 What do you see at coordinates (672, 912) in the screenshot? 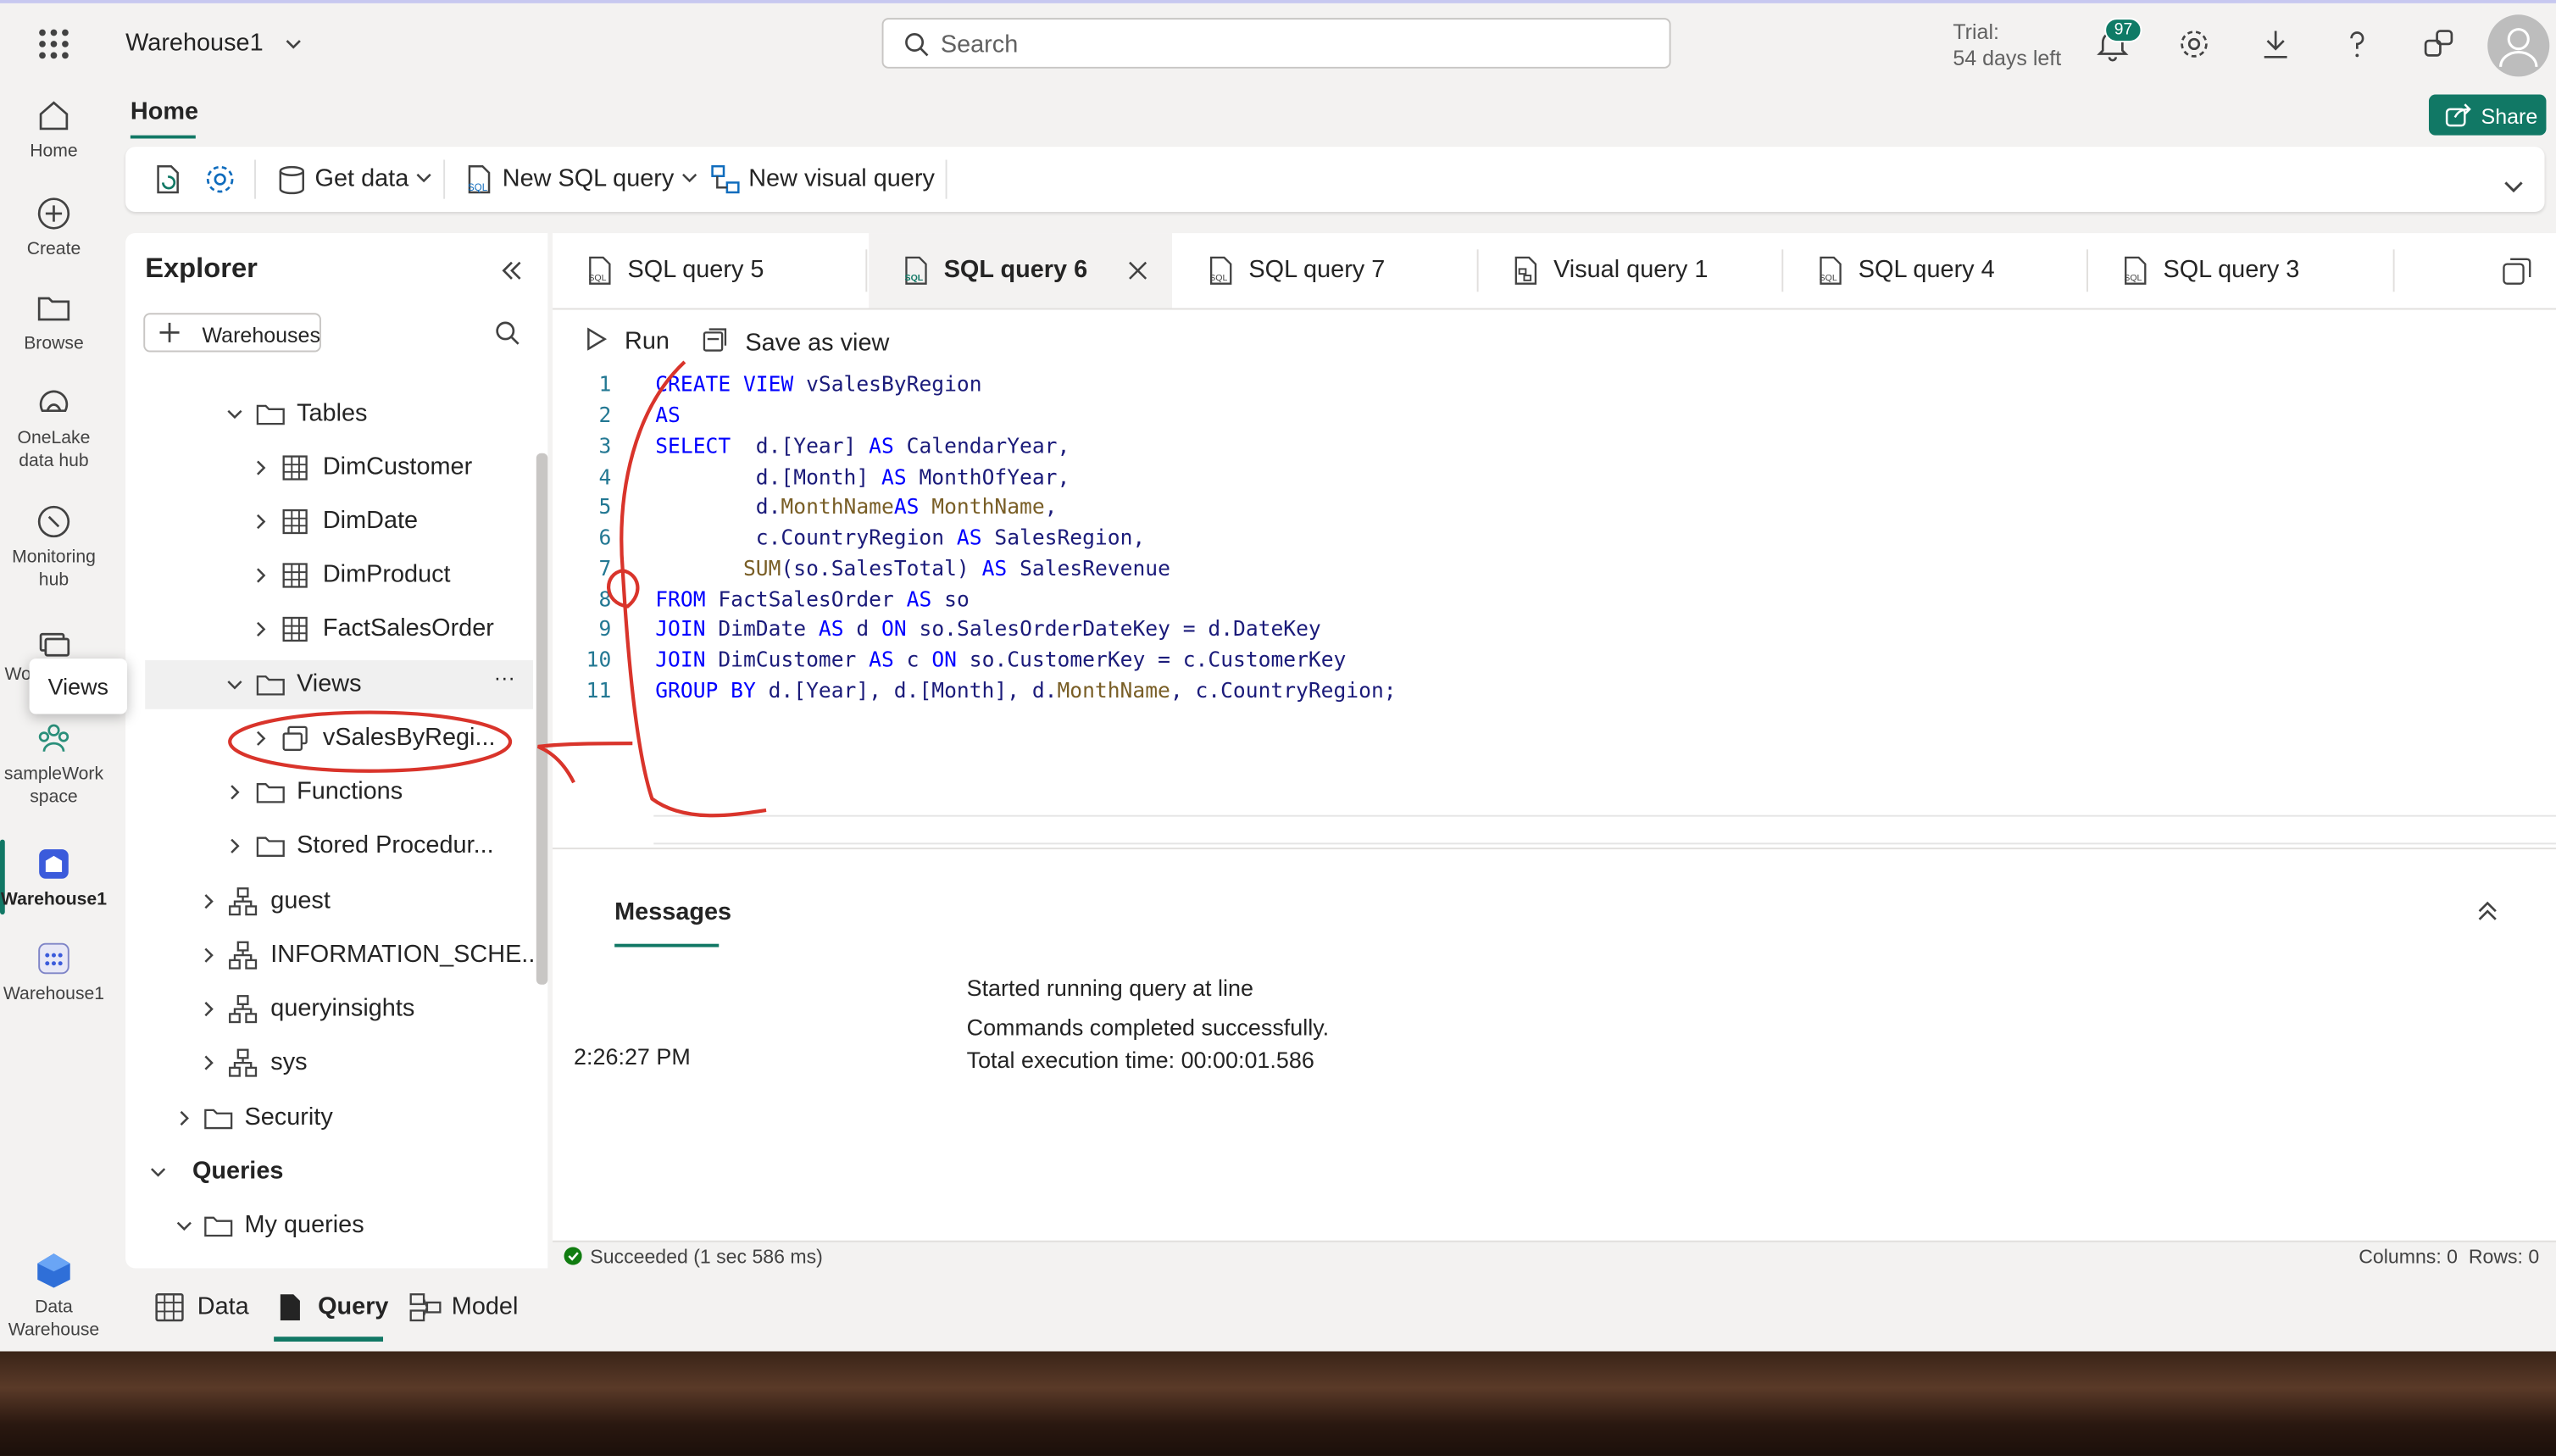
I see `tab-messages: Messages` at bounding box center [672, 912].